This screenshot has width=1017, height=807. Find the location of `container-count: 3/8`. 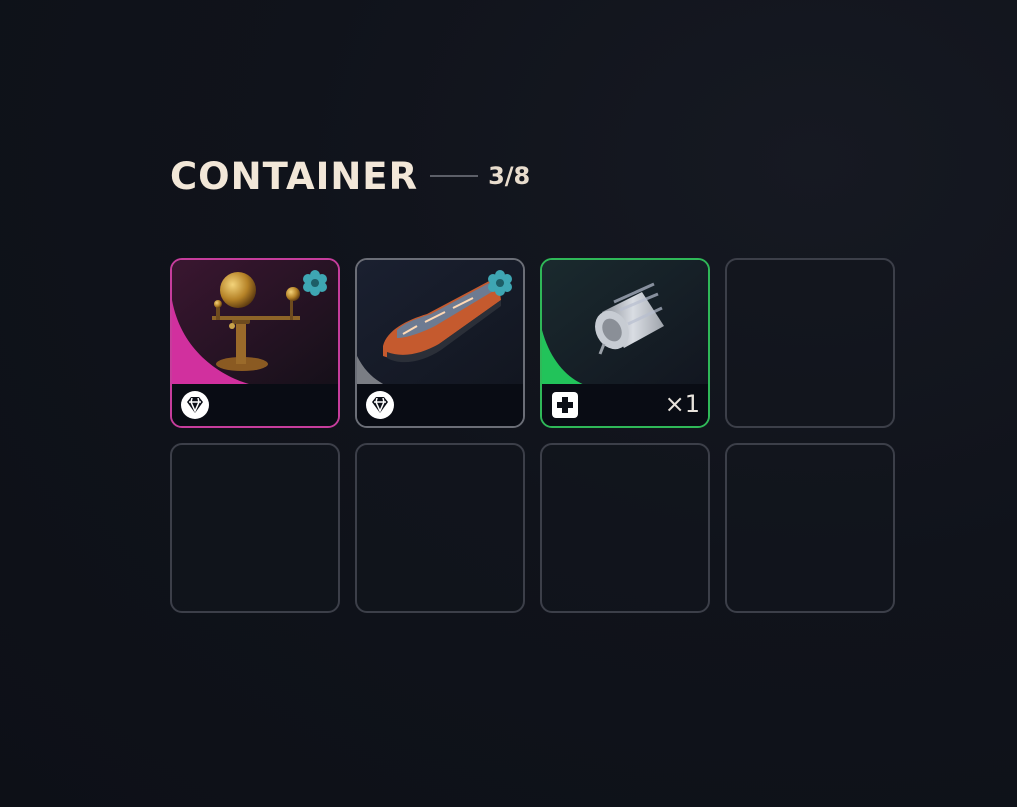

container-count: 3/8 is located at coordinates (509, 176).